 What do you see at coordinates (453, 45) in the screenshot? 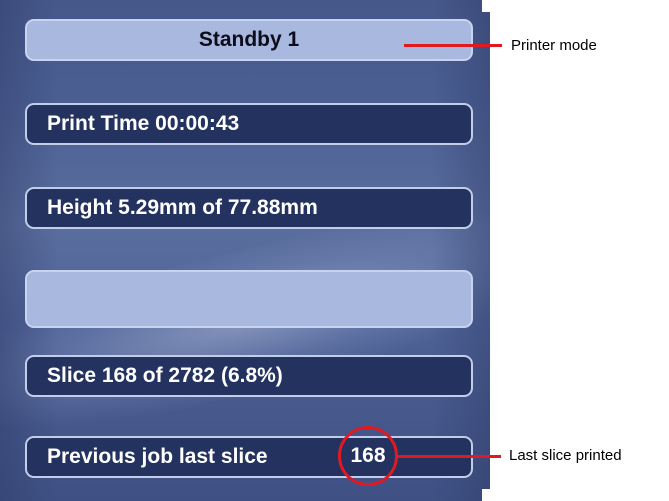
I see `printer-mode-callout-line` at bounding box center [453, 45].